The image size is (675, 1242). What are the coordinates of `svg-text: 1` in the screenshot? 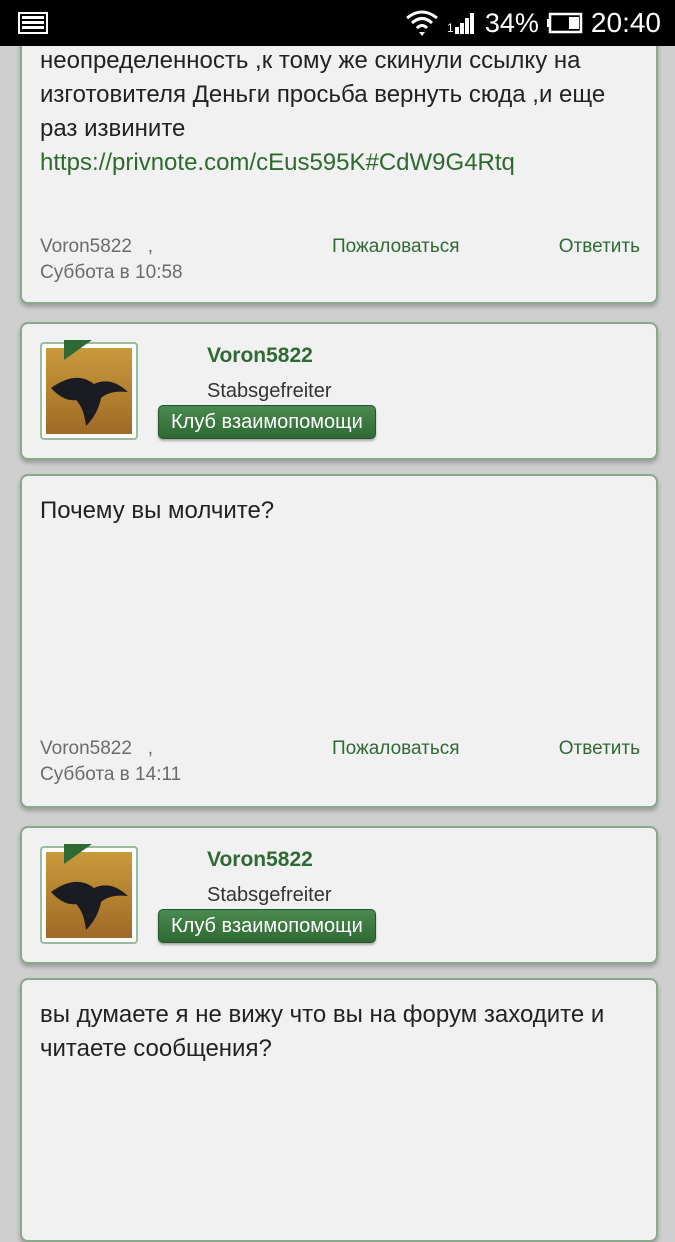 It's located at (450, 28).